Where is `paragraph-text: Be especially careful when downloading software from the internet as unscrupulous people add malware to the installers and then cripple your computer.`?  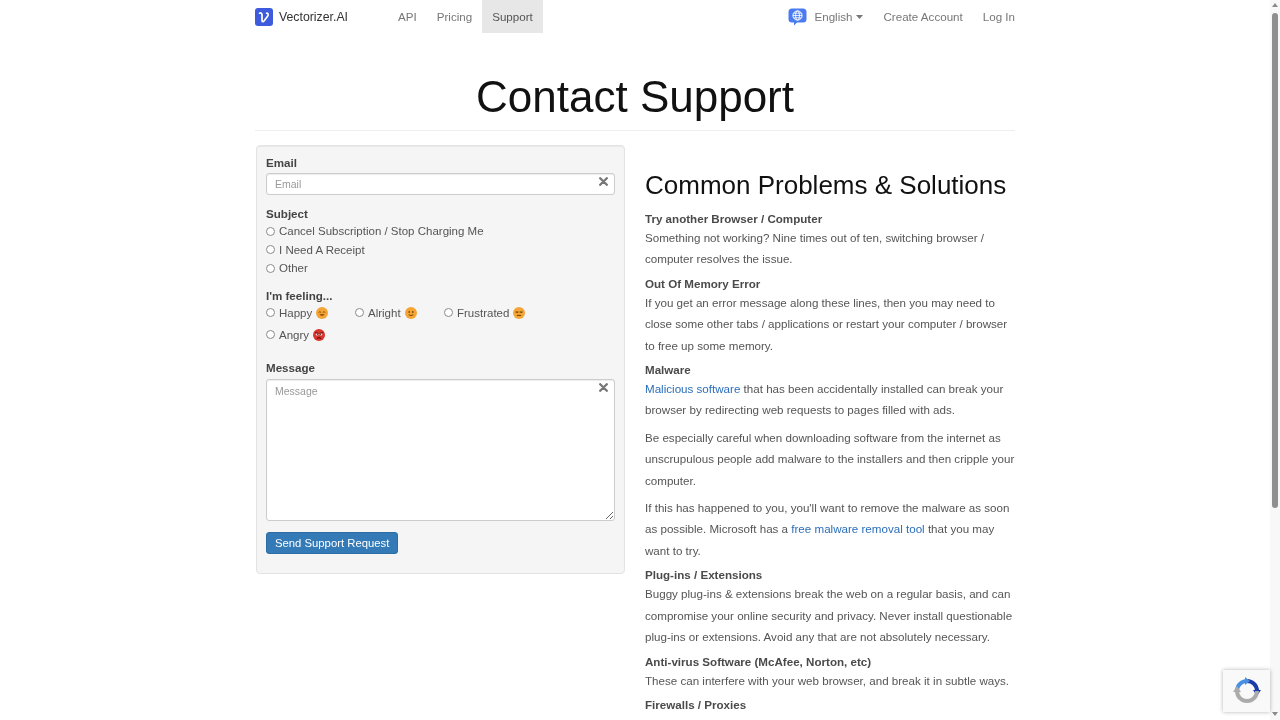
paragraph-text: Be especially careful when downloading software from the internet as unscrupulous people add malware to the installers and then cripple your computer. is located at coordinates (830, 459).